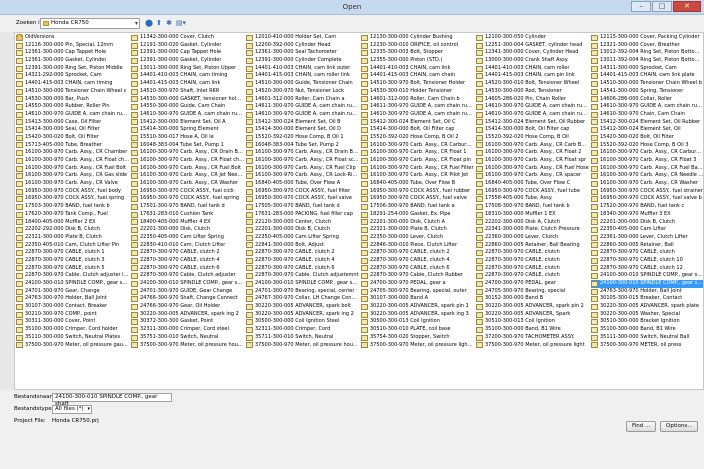  I want to click on file-item: 37500-300-970 Meter, oil pressure light, so click(532, 346).